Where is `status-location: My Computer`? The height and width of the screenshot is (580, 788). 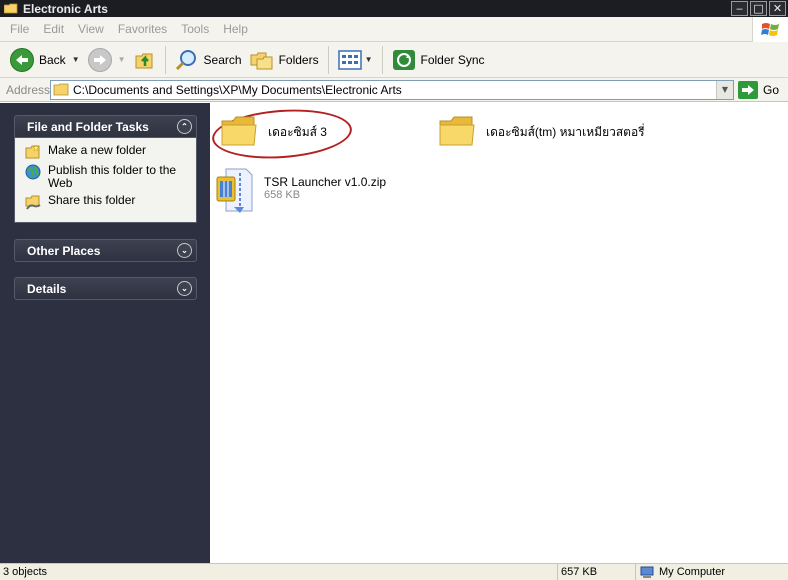 status-location: My Computer is located at coordinates (712, 572).